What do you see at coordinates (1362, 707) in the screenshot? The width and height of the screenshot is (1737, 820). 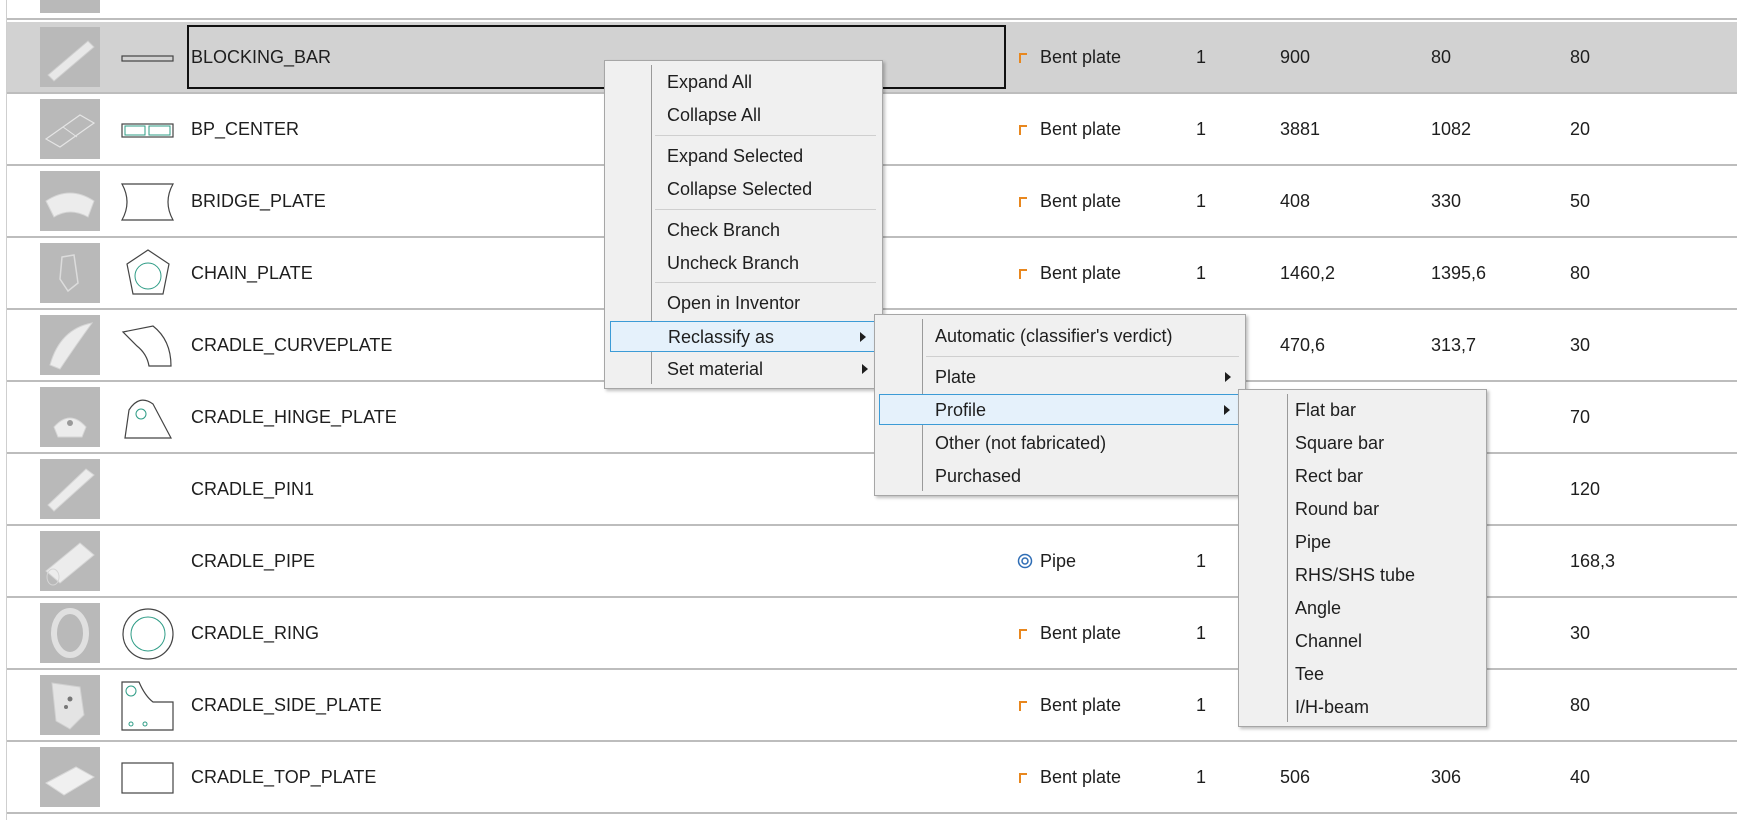 I see `menu-item-profile-option: I/H-beam` at bounding box center [1362, 707].